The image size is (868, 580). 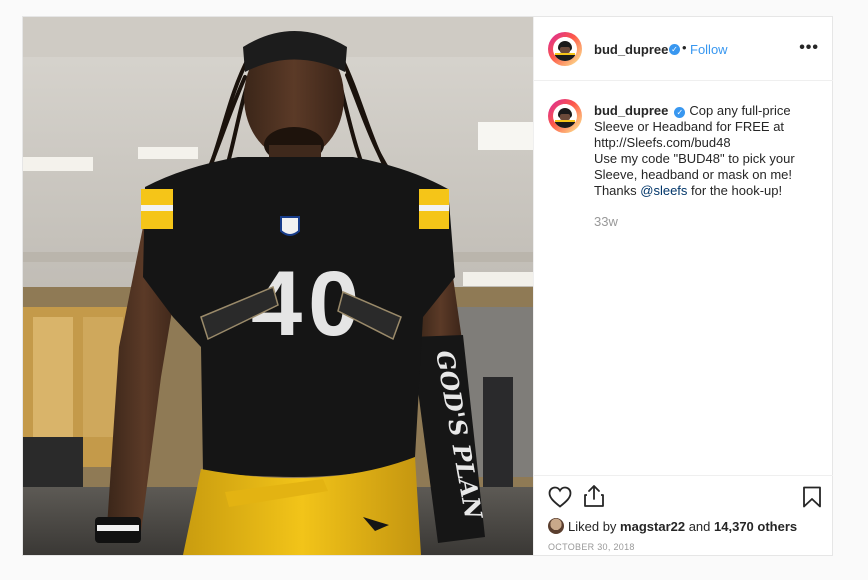 What do you see at coordinates (617, 190) in the screenshot?
I see `caption-thanks-prefix: Thanks` at bounding box center [617, 190].